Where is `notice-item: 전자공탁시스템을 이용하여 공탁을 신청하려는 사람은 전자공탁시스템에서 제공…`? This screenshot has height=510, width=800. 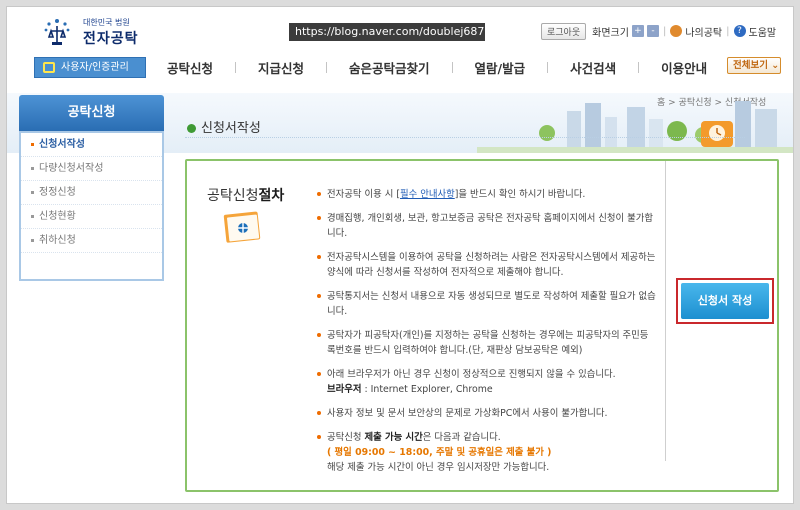 notice-item: 전자공탁시스템을 이용하여 공탁을 신청하려는 사람은 전자공탁시스템에서 제공… is located at coordinates (487, 265).